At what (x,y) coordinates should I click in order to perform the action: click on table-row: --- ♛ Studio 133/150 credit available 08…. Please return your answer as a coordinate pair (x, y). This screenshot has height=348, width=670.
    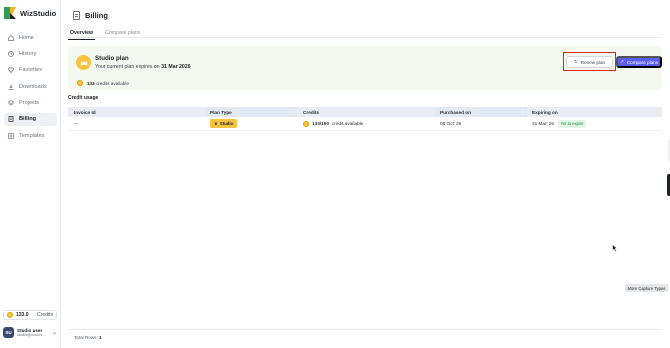
    Looking at the image, I should click on (365, 124).